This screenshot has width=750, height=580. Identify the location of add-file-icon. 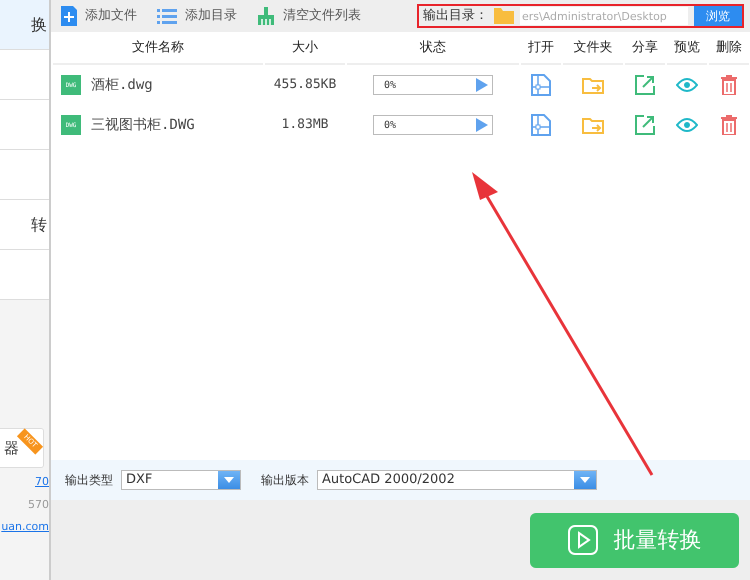
(69, 16).